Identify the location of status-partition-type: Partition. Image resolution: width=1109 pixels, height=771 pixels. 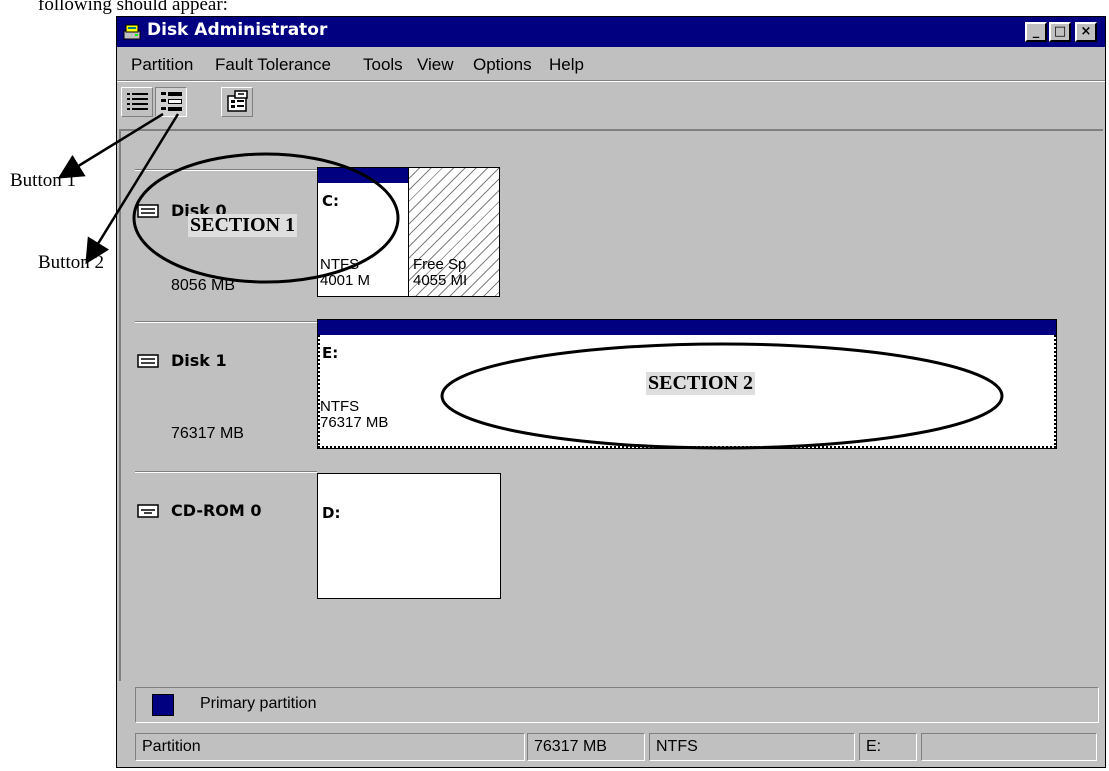
(330, 747).